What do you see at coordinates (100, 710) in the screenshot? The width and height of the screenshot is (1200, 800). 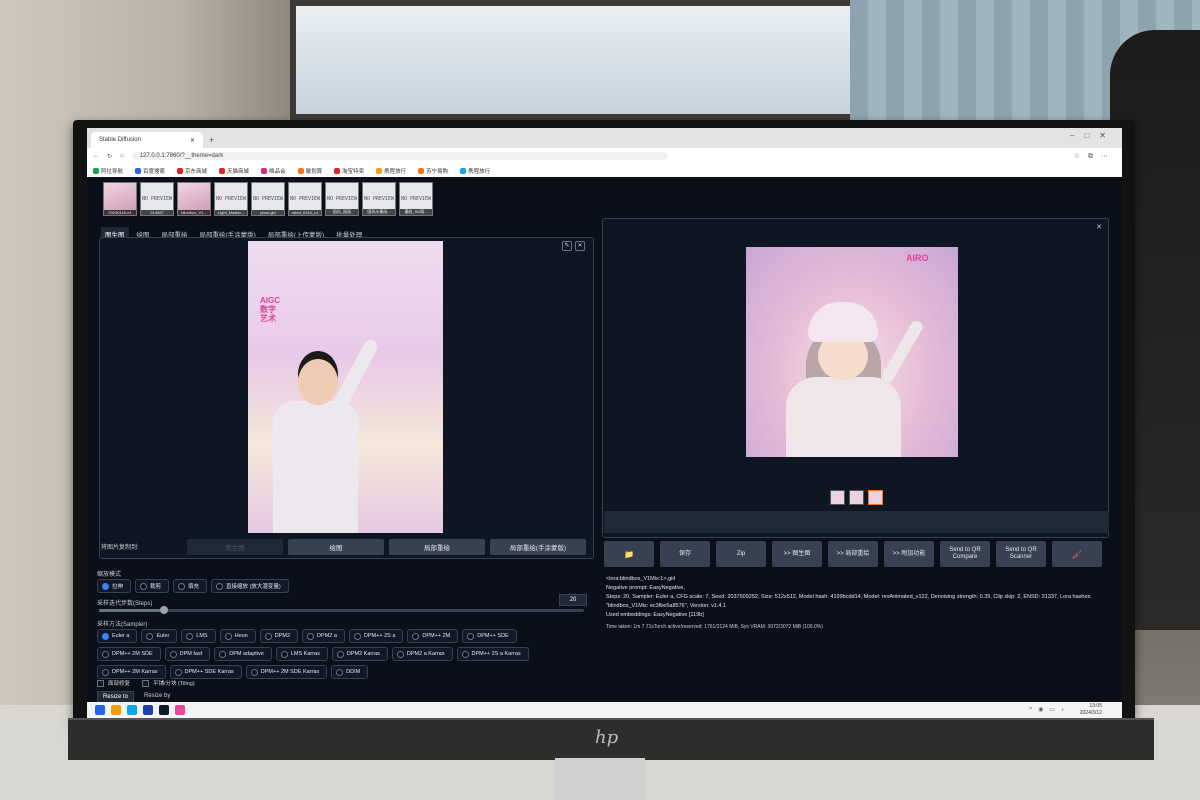 I see `start-icon` at bounding box center [100, 710].